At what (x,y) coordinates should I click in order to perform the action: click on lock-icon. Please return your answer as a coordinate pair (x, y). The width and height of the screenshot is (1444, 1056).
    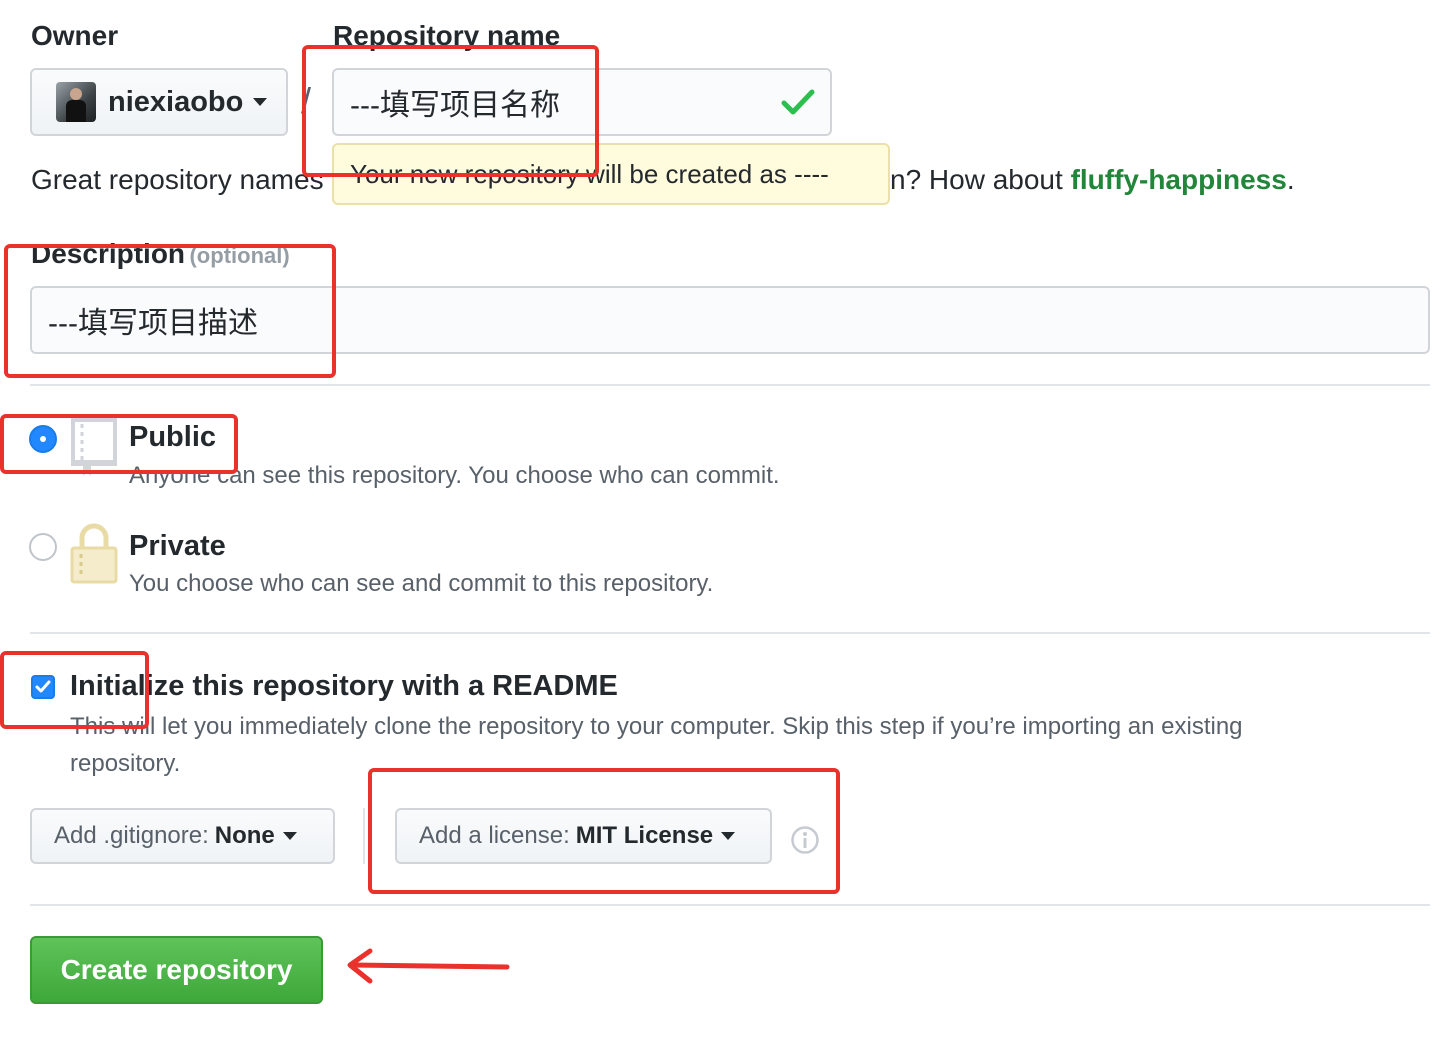
    Looking at the image, I should click on (94, 553).